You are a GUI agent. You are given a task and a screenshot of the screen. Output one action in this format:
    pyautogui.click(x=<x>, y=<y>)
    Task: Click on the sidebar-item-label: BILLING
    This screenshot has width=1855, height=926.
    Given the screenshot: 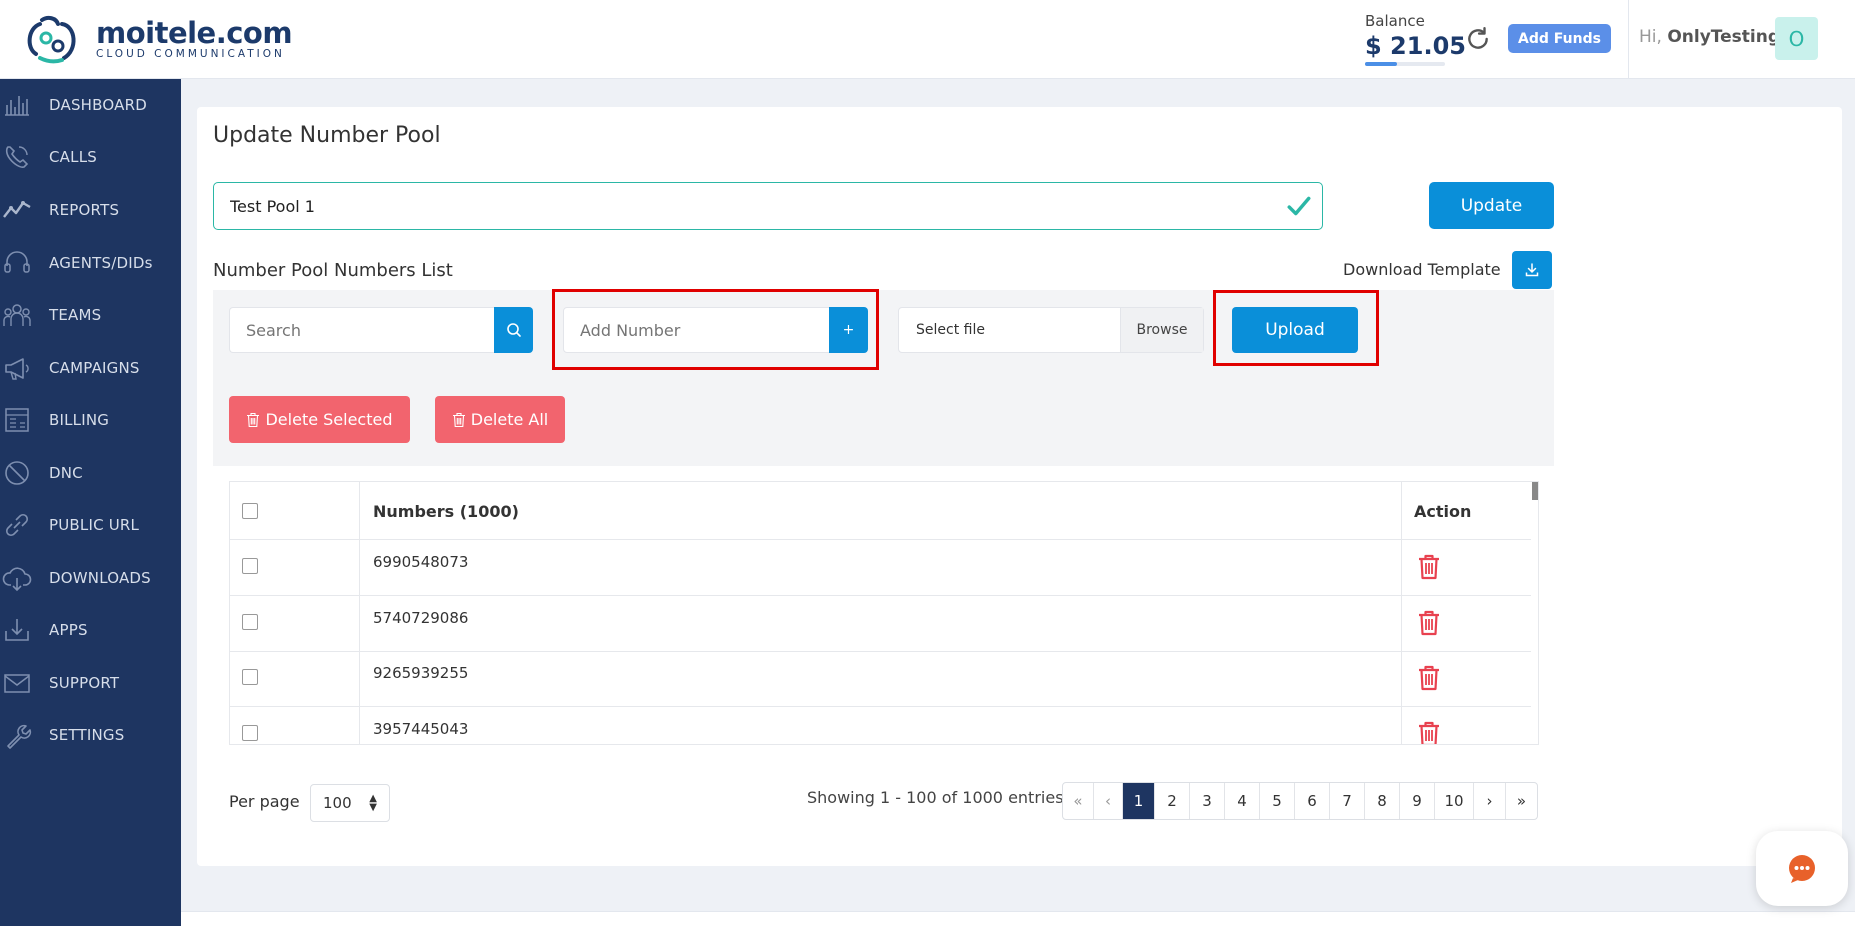 What is the action you would take?
    pyautogui.click(x=79, y=420)
    